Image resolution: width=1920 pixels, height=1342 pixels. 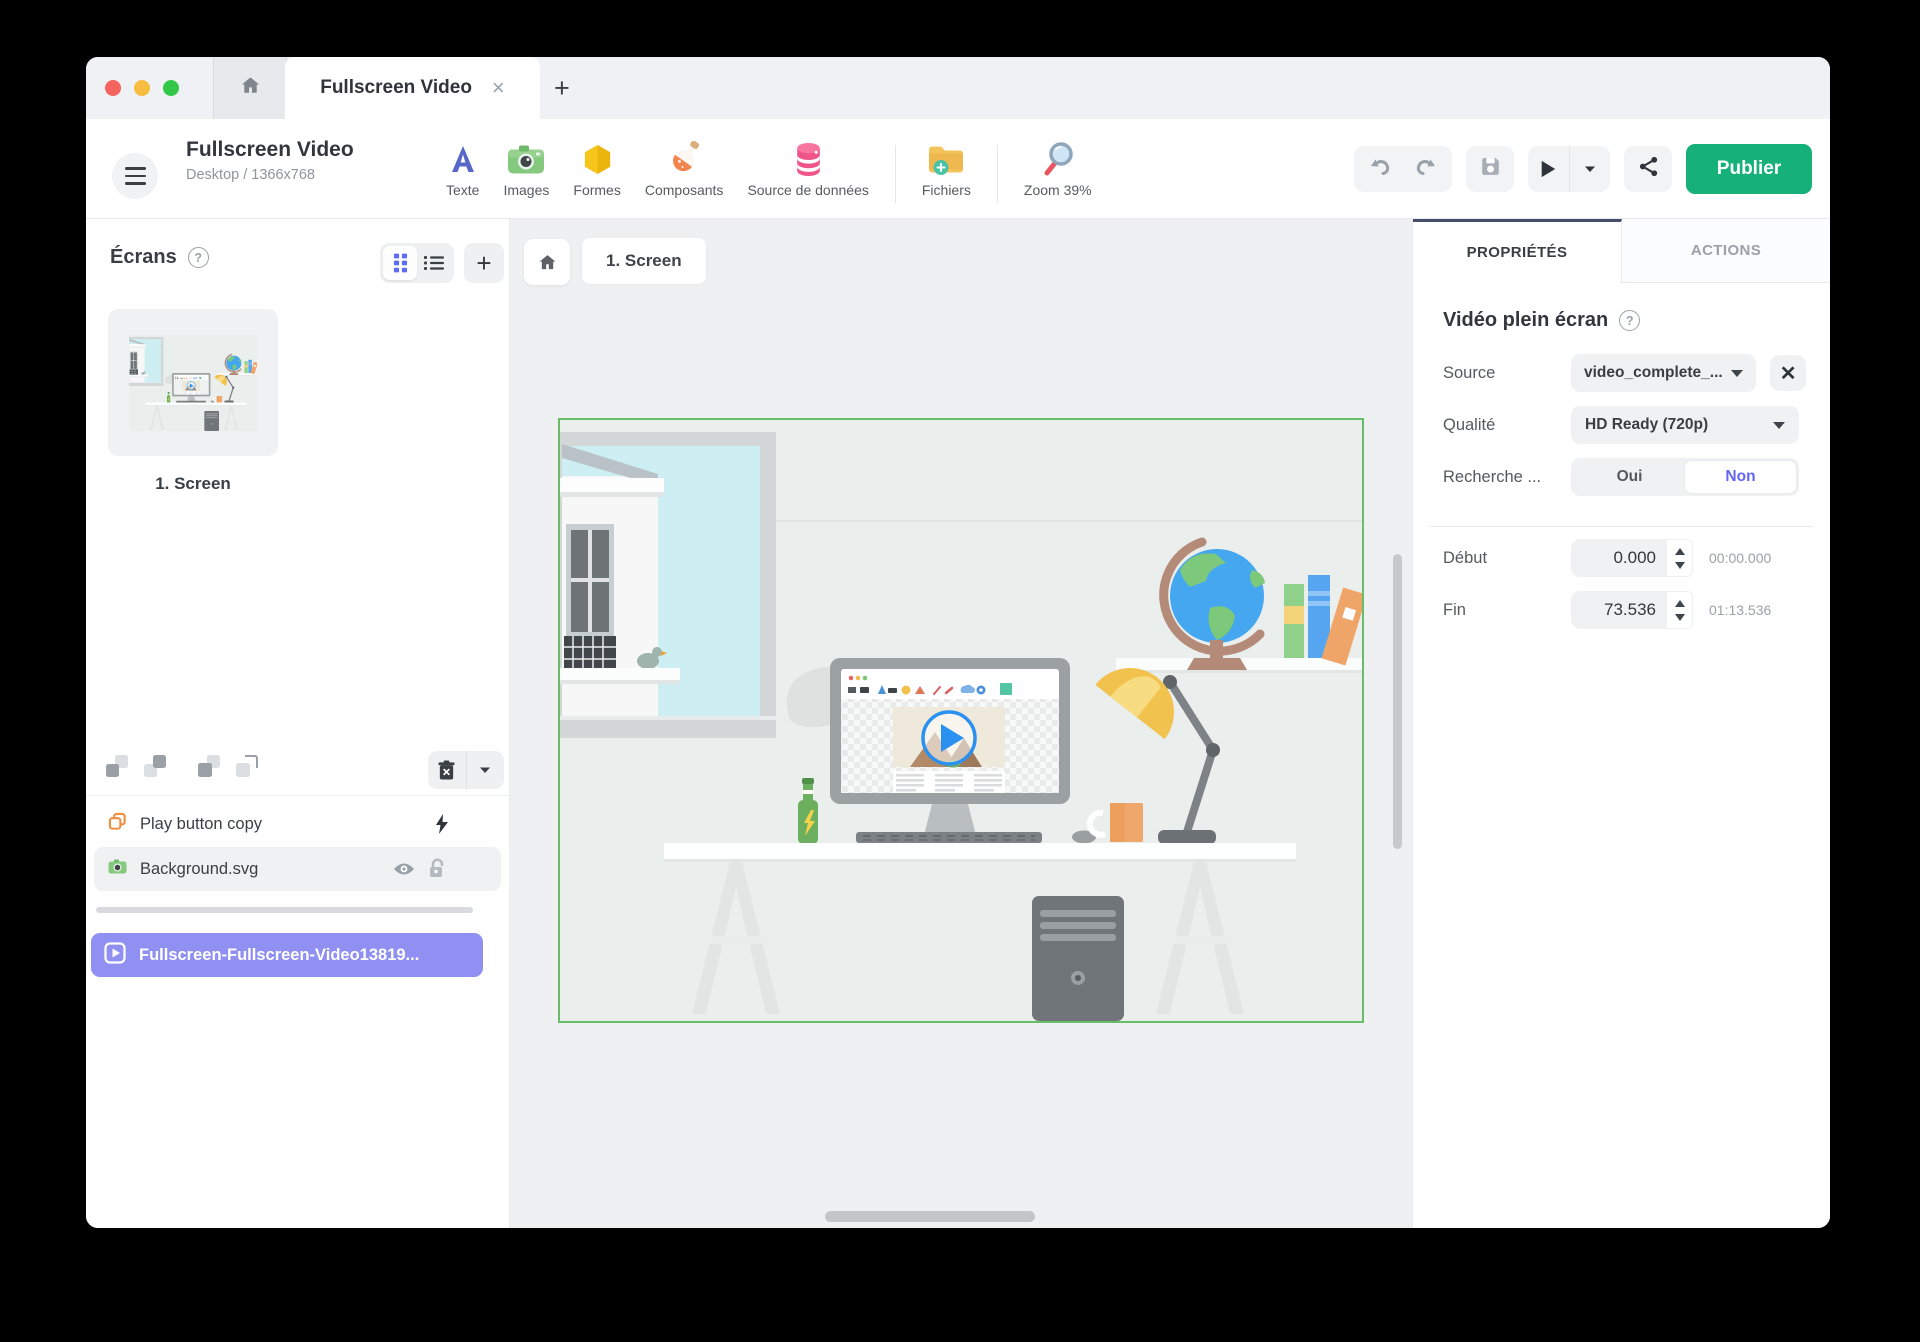 I want to click on source-label: Source, so click(x=1469, y=372).